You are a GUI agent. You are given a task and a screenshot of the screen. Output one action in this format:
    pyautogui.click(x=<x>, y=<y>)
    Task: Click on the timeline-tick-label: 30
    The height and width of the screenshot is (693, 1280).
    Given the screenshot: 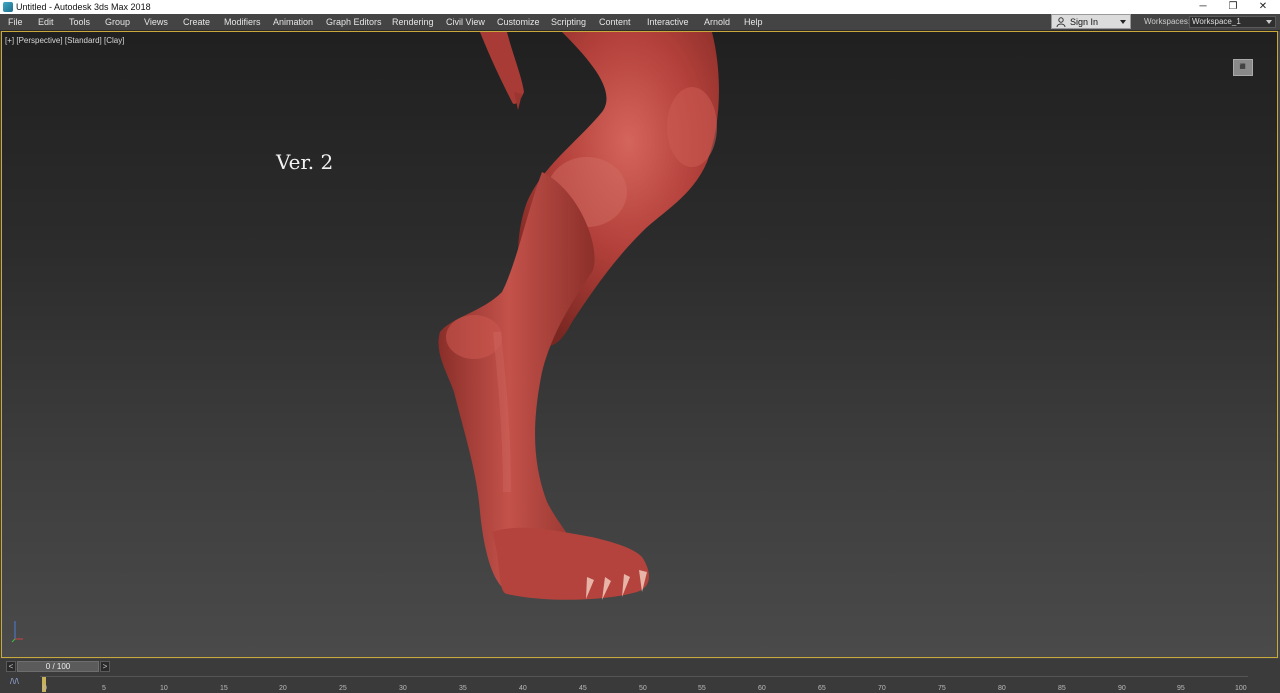 What is the action you would take?
    pyautogui.click(x=403, y=688)
    